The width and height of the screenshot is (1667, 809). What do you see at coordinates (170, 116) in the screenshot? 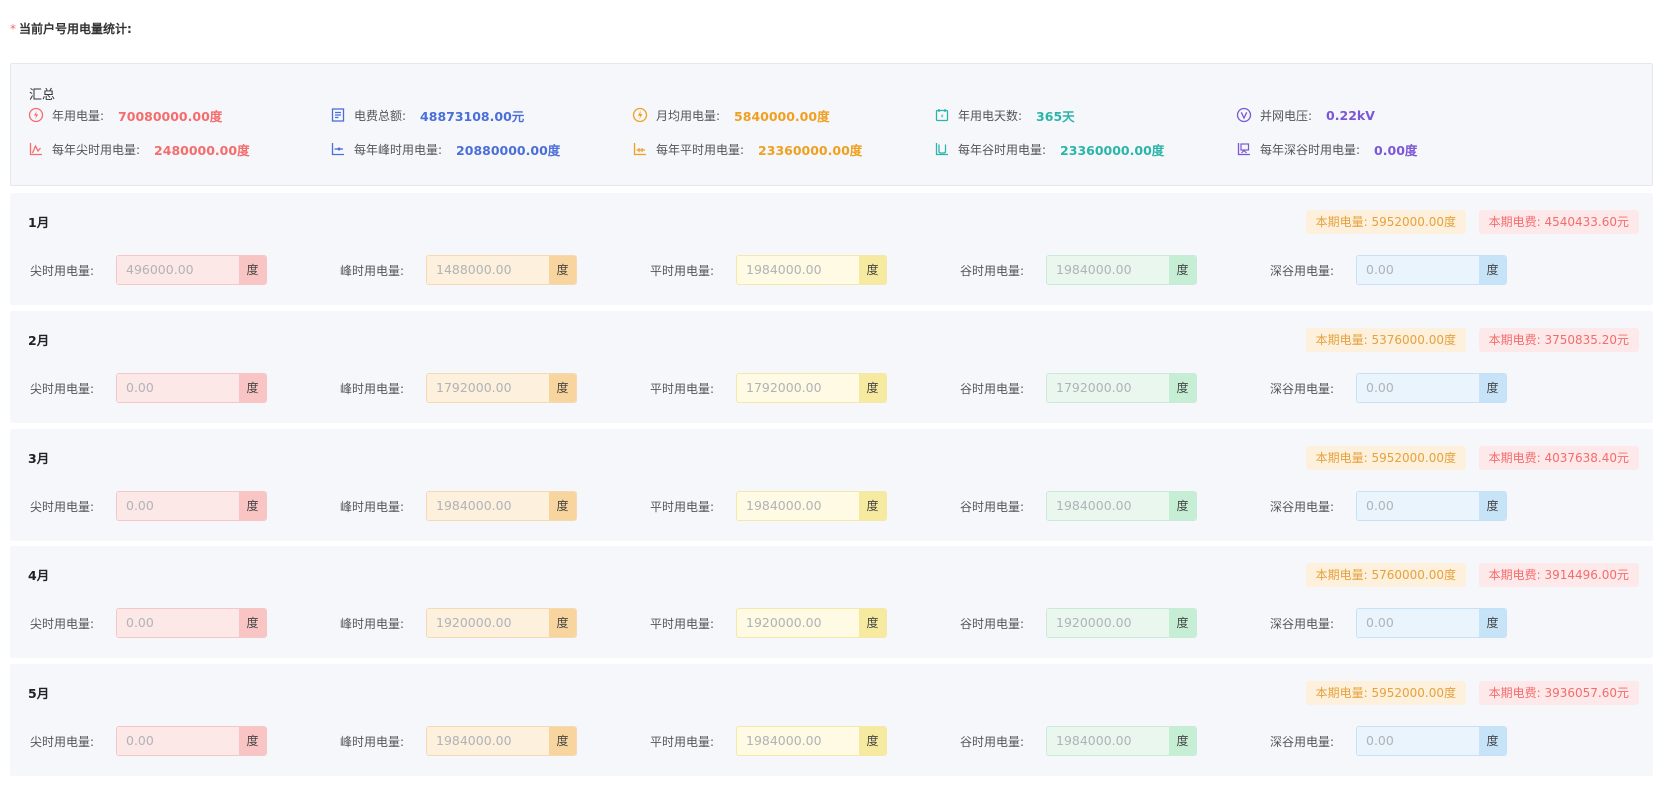
I see `stat-value: 70080000.00度` at bounding box center [170, 116].